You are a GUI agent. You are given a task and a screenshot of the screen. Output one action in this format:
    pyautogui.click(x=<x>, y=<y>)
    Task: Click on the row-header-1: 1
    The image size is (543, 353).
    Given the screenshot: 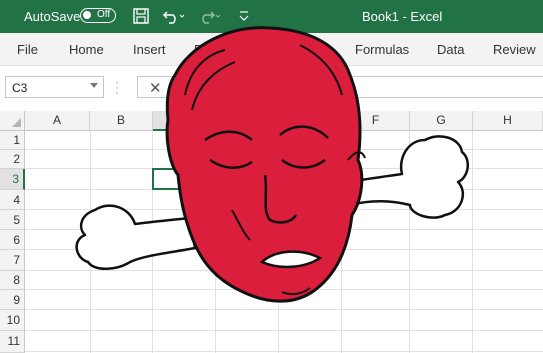 What is the action you would take?
    pyautogui.click(x=12, y=140)
    